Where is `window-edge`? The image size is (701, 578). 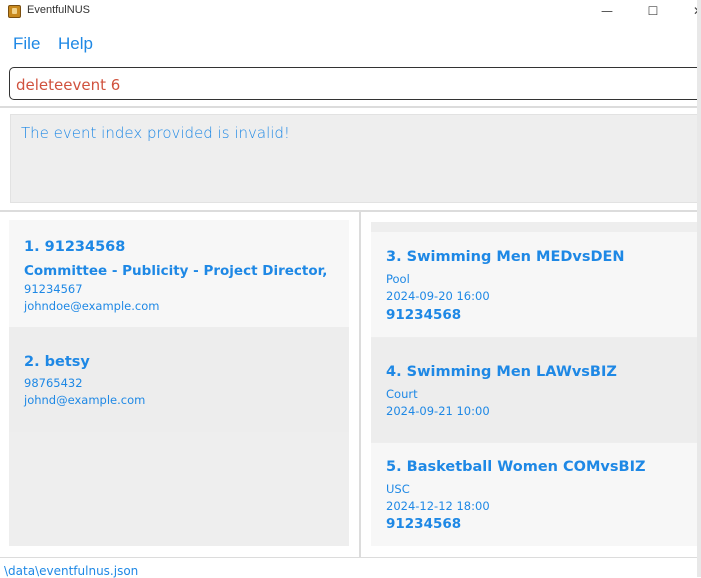 window-edge is located at coordinates (699, 288).